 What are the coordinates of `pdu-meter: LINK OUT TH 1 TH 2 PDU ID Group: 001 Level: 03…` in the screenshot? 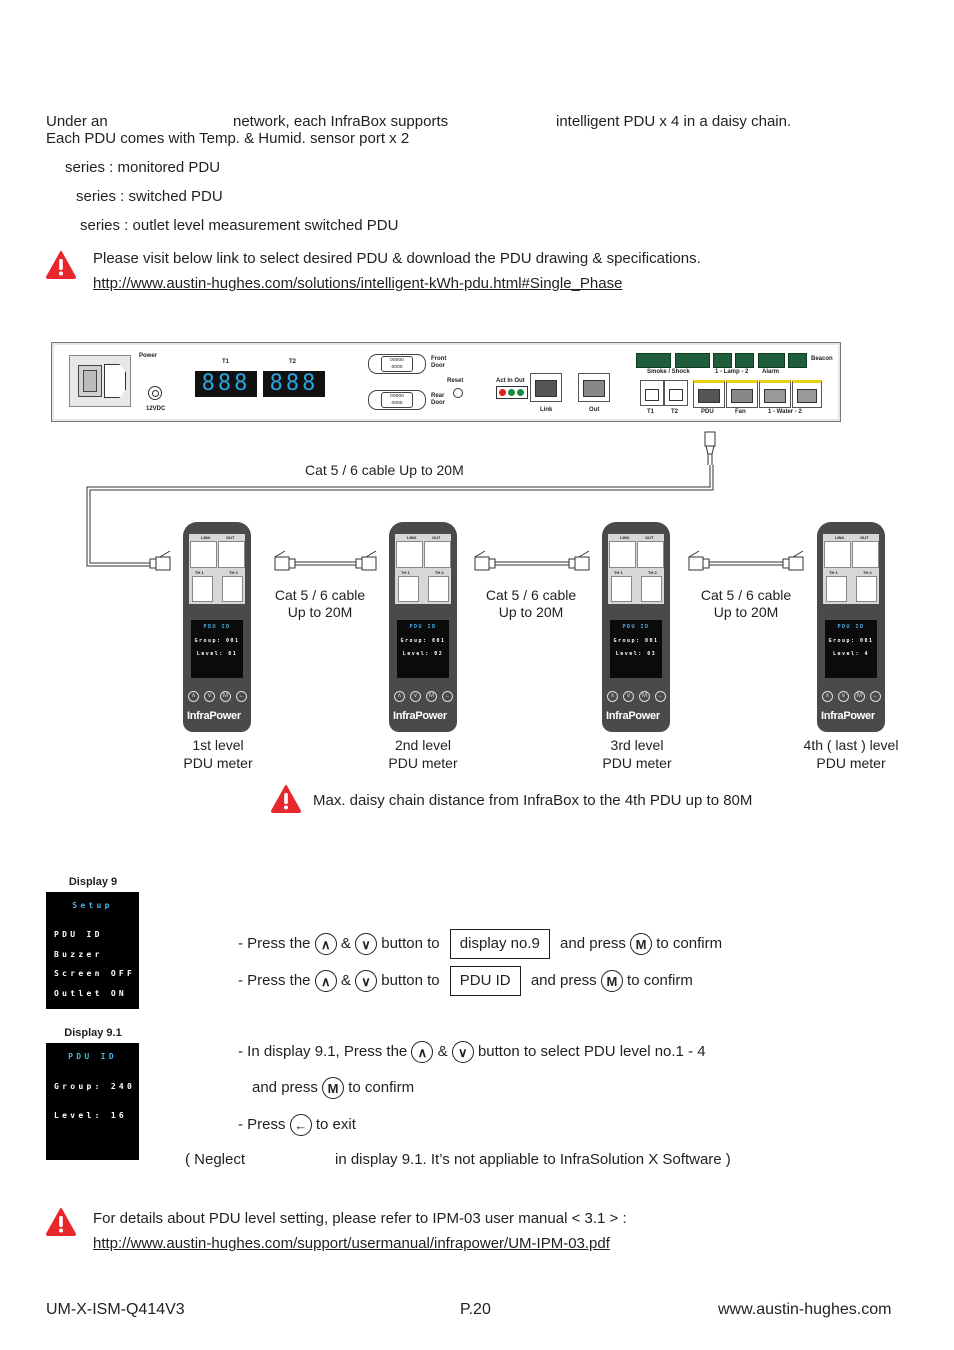 It's located at (636, 627).